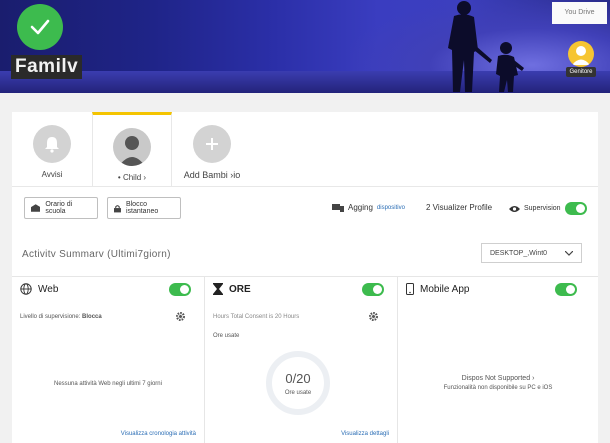  What do you see at coordinates (566, 289) in the screenshot?
I see `mobile-toggle` at bounding box center [566, 289].